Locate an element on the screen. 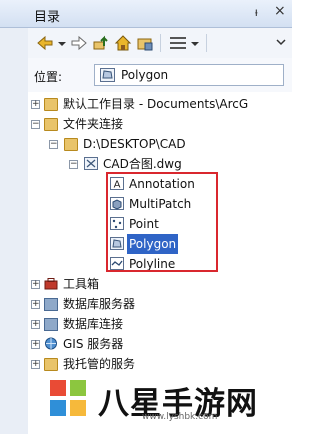 The image size is (320, 434). tree-item-label: GIS 服务器 is located at coordinates (93, 344).